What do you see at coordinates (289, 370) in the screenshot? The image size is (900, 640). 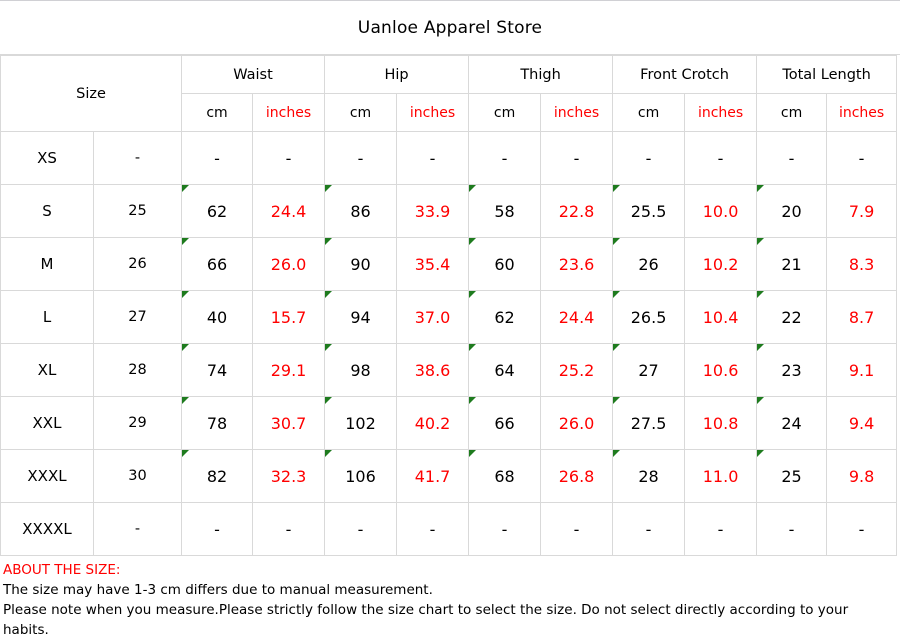 I see `cell-waist-in: 29.1` at bounding box center [289, 370].